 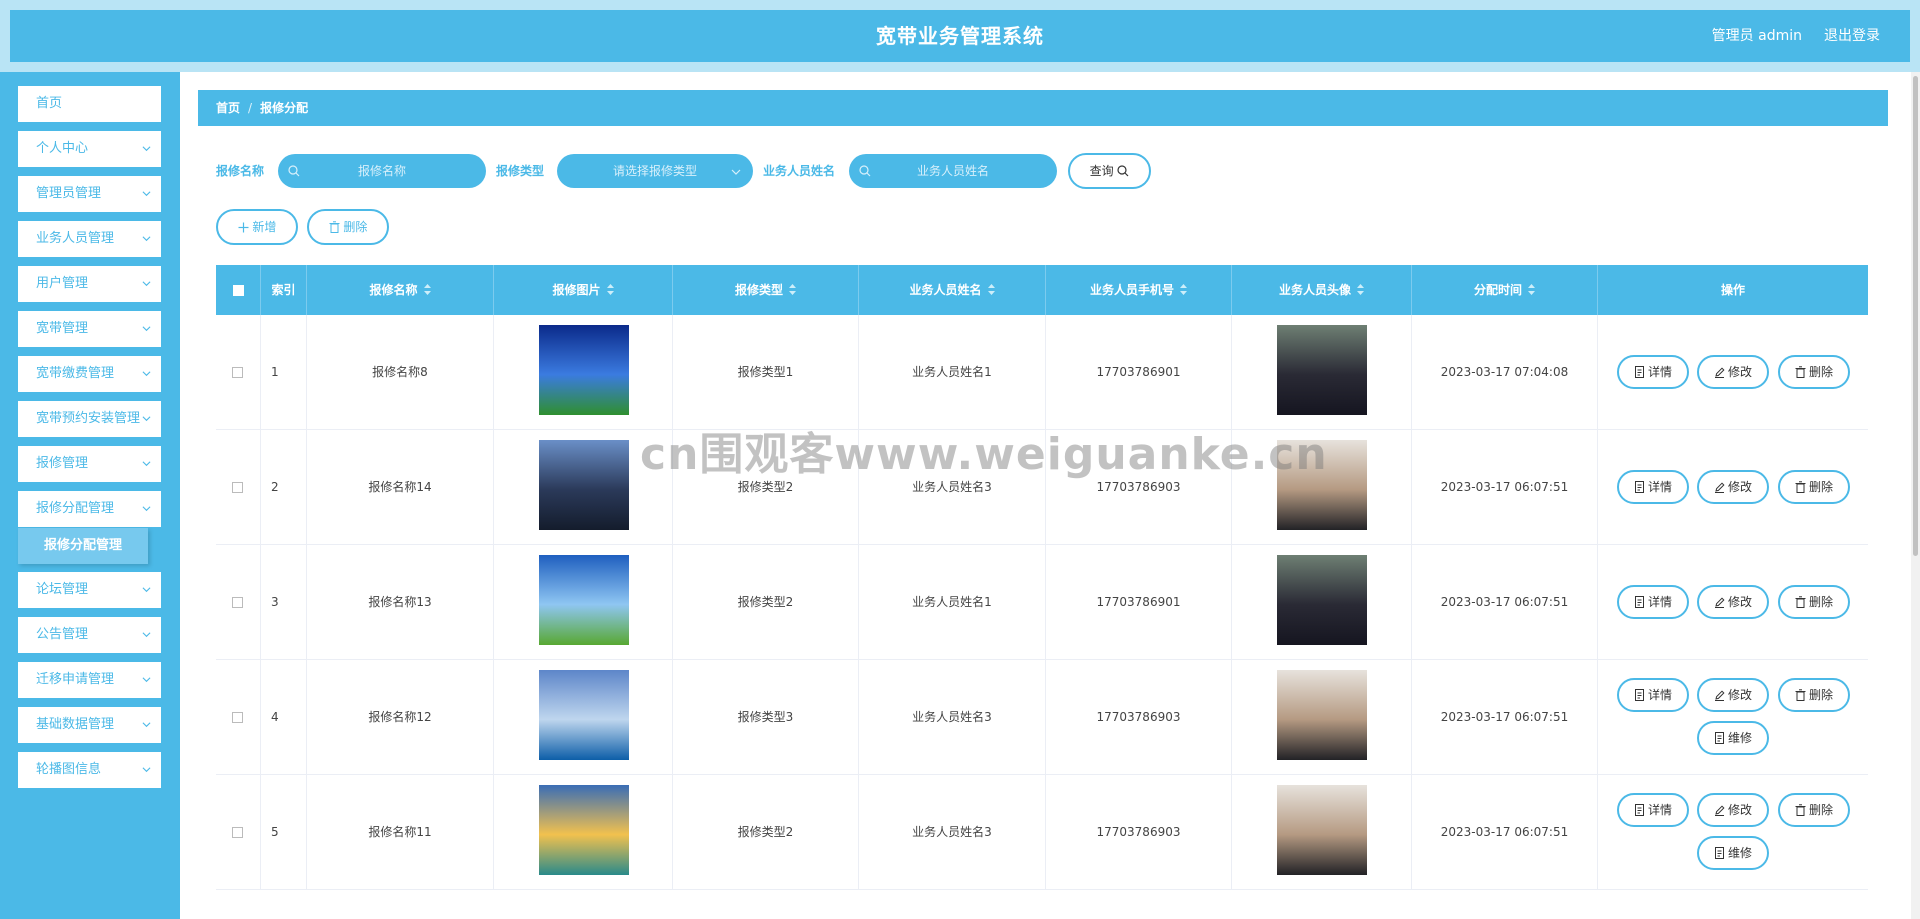 I want to click on sidebar-item-staff: 业务人员管理, so click(x=89, y=239).